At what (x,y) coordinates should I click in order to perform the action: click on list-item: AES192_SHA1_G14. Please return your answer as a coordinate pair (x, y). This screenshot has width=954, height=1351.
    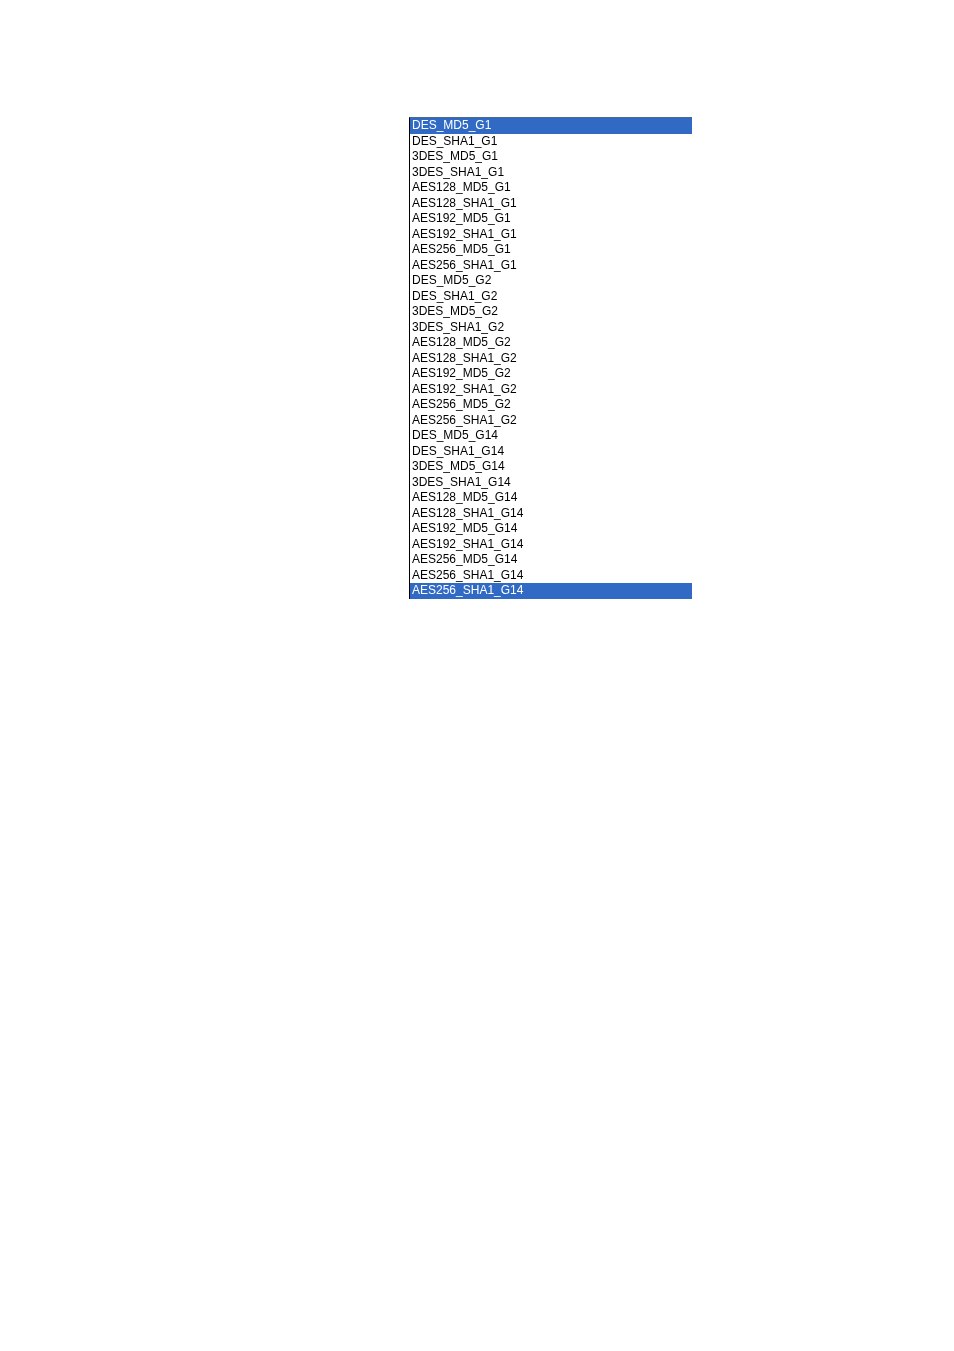
    Looking at the image, I should click on (551, 544).